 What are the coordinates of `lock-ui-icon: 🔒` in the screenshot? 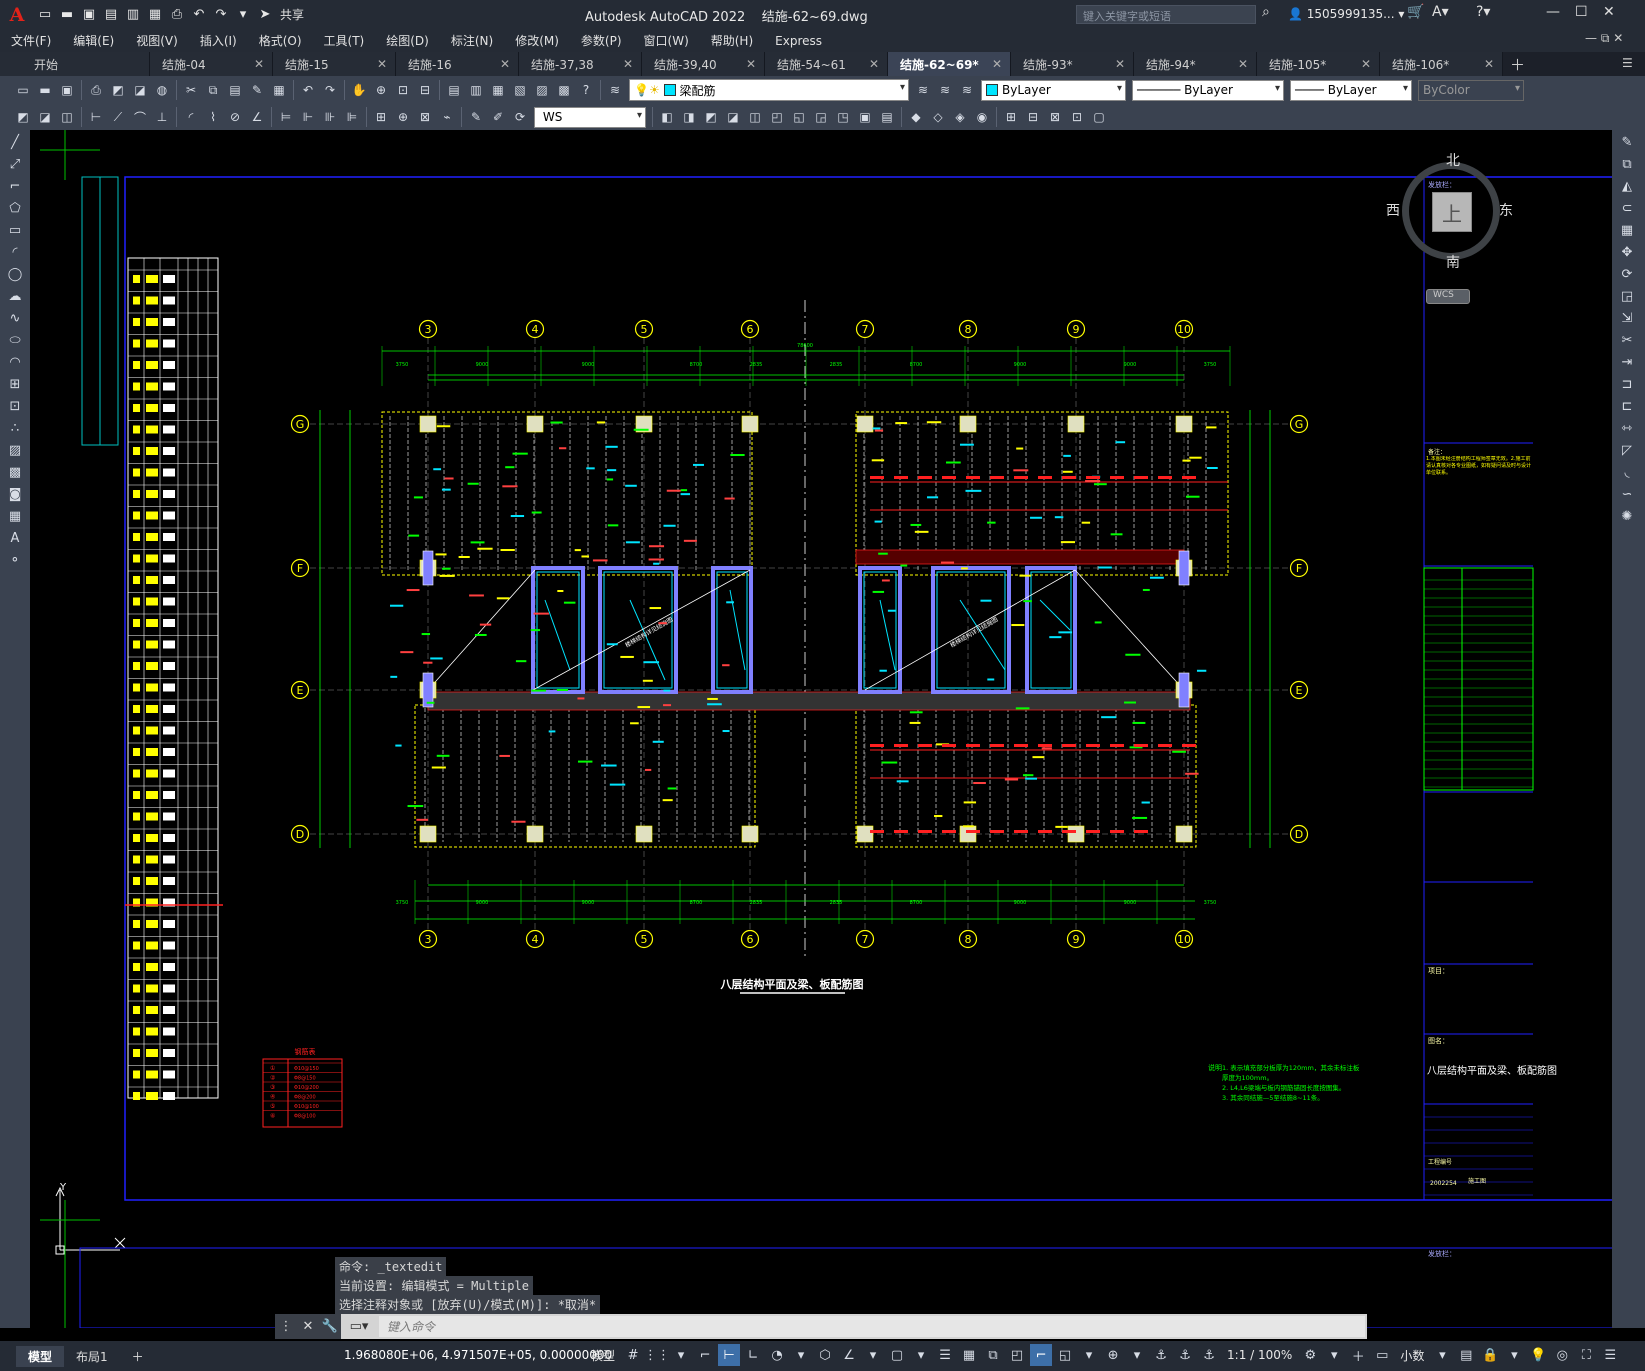 It's located at (1490, 1355).